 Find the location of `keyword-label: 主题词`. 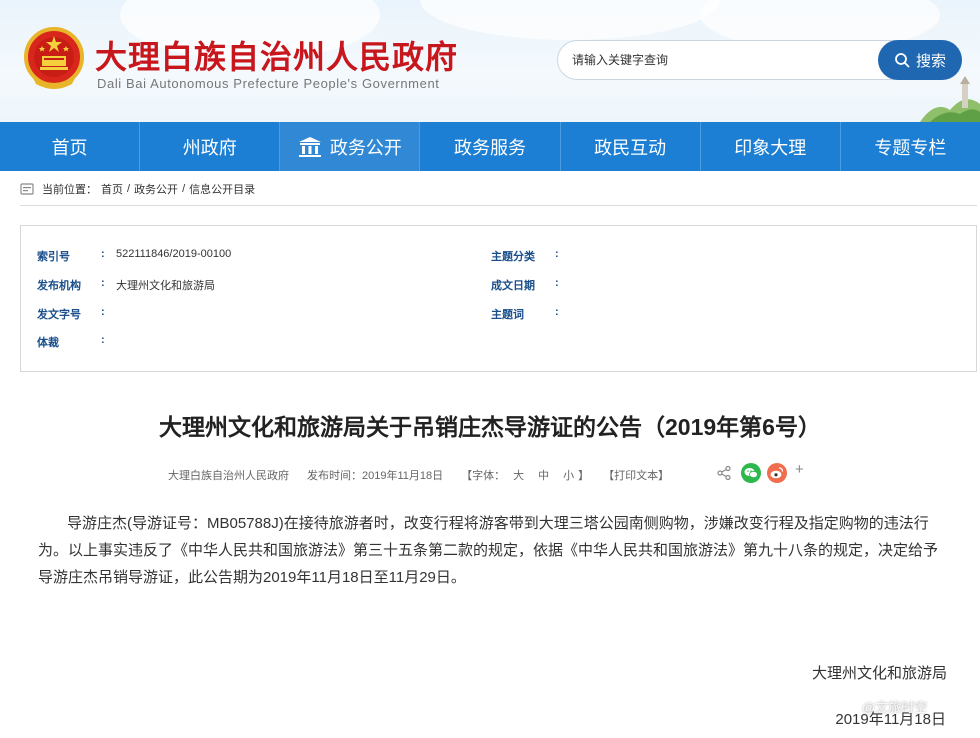

keyword-label: 主题词 is located at coordinates (507, 315).